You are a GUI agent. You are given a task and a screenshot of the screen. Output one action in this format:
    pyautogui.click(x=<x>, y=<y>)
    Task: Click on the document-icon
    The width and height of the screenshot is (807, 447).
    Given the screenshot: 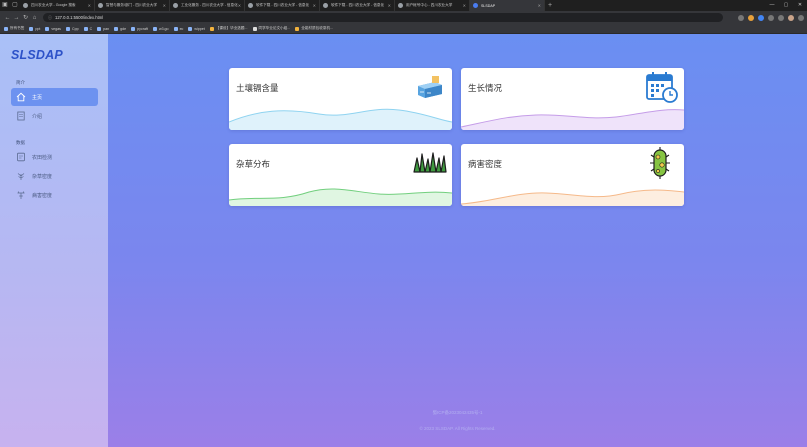 What is the action you would take?
    pyautogui.click(x=21, y=116)
    